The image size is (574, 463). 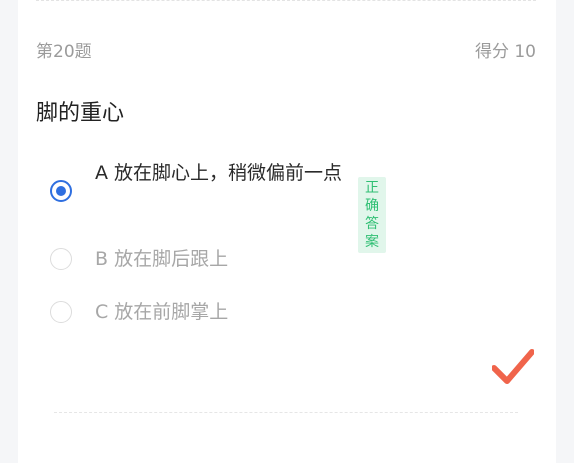 What do you see at coordinates (162, 259) in the screenshot?
I see `option-b-text: B 放在脚后跟上` at bounding box center [162, 259].